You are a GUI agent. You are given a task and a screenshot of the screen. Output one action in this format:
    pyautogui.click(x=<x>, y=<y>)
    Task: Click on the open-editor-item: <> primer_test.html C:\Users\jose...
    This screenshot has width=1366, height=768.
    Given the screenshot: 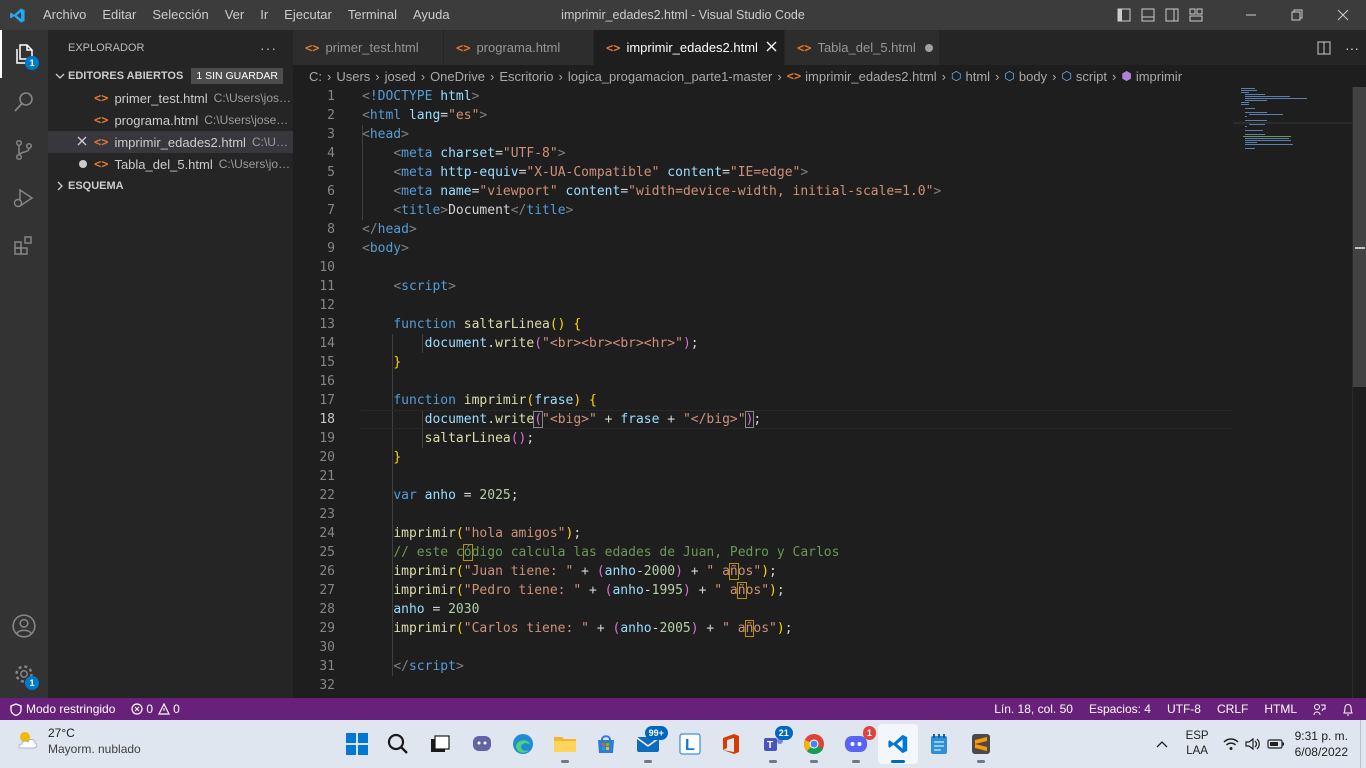 What is the action you would take?
    pyautogui.click(x=170, y=98)
    